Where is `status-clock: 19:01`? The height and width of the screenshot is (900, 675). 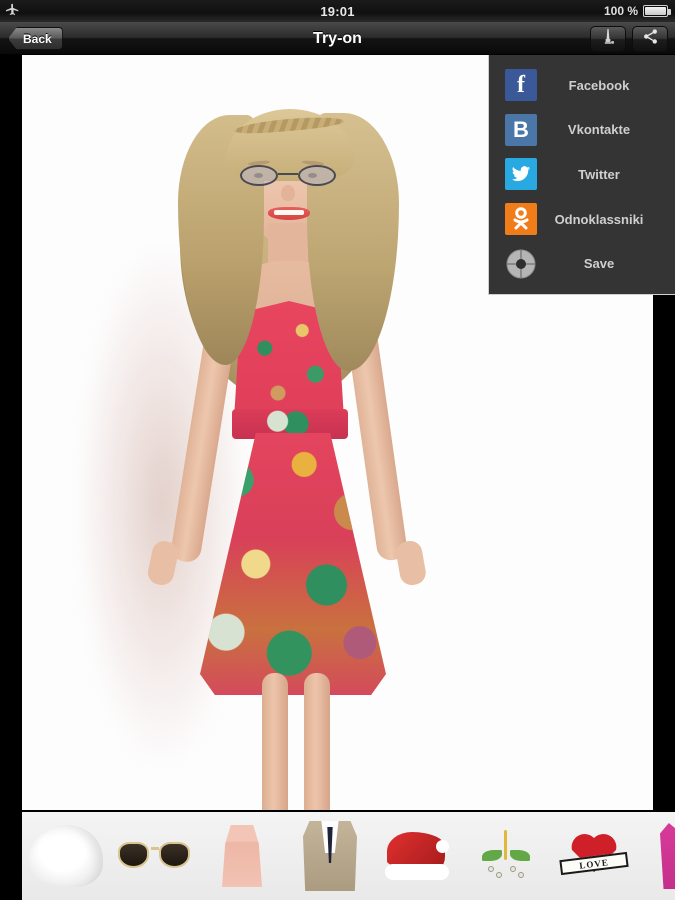 status-clock: 19:01 is located at coordinates (337, 11).